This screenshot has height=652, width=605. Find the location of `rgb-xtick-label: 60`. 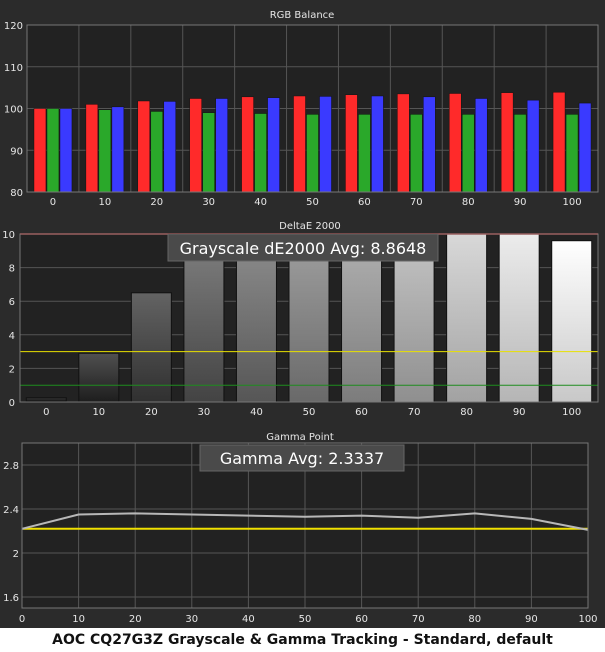

rgb-xtick-label: 60 is located at coordinates (364, 202).